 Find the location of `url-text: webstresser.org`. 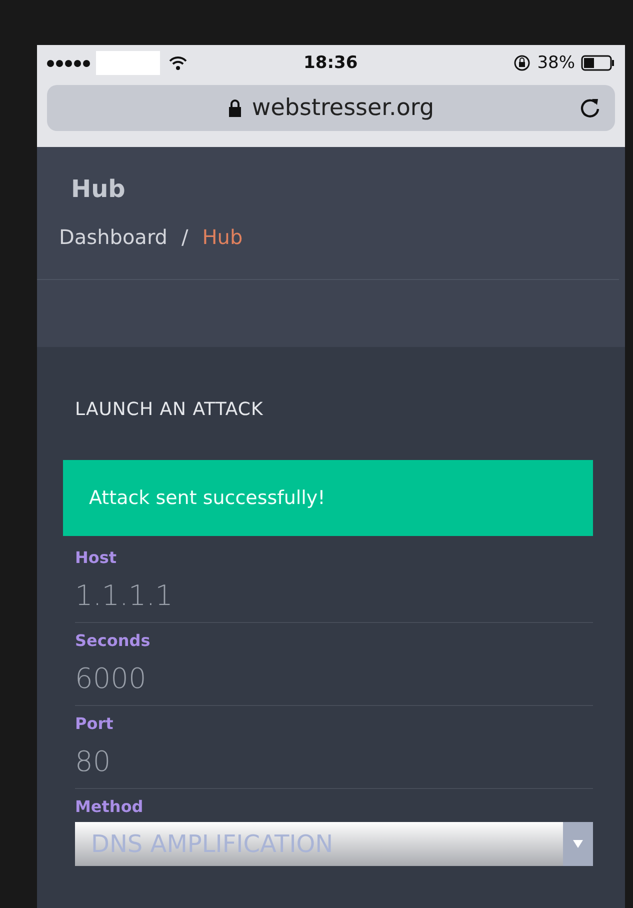

url-text: webstresser.org is located at coordinates (343, 108).